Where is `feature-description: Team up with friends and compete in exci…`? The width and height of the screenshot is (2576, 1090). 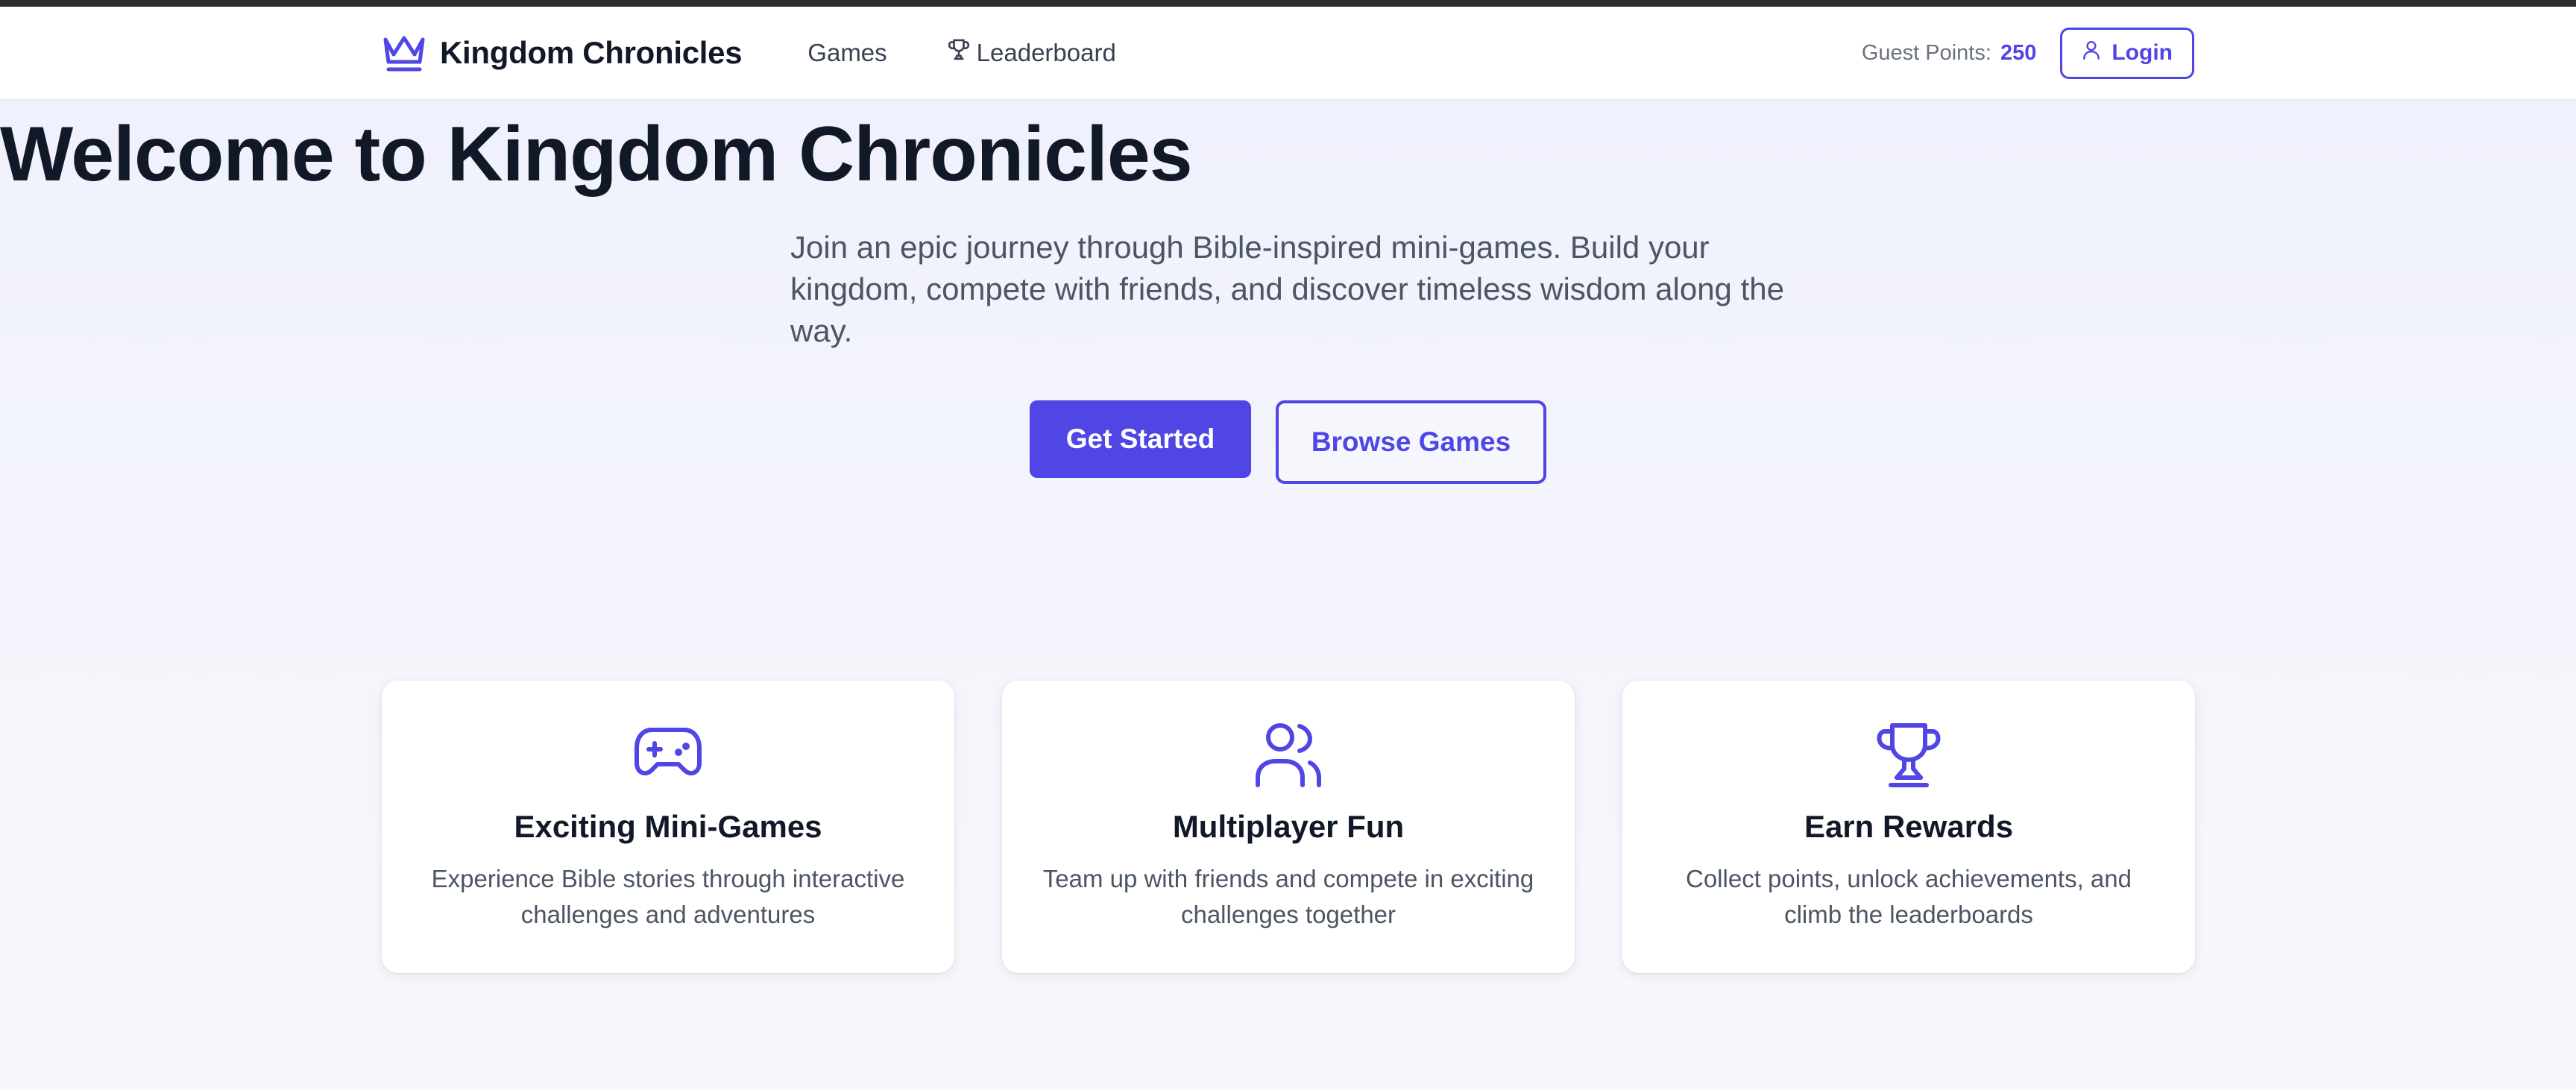
feature-description: Team up with friends and compete in exci… is located at coordinates (1288, 896).